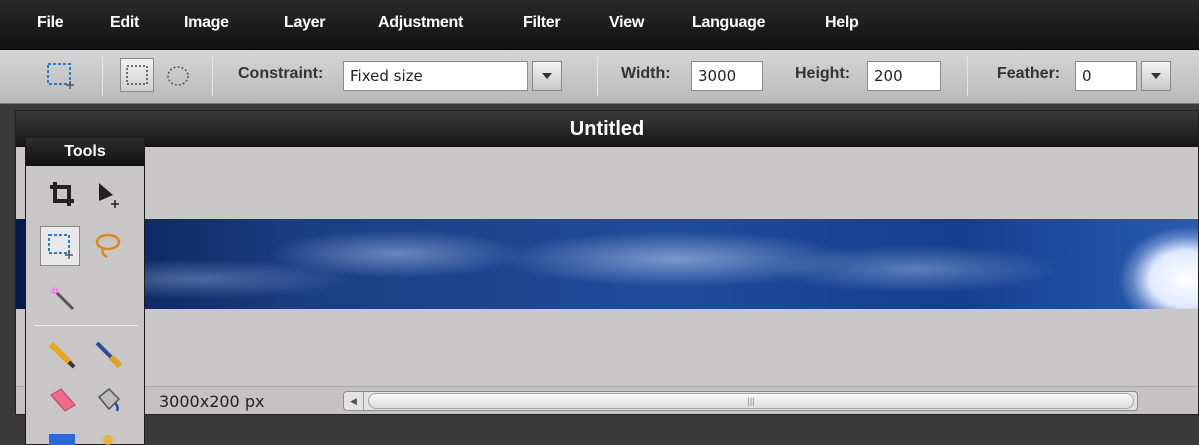  I want to click on menu-edit: Edit, so click(124, 23).